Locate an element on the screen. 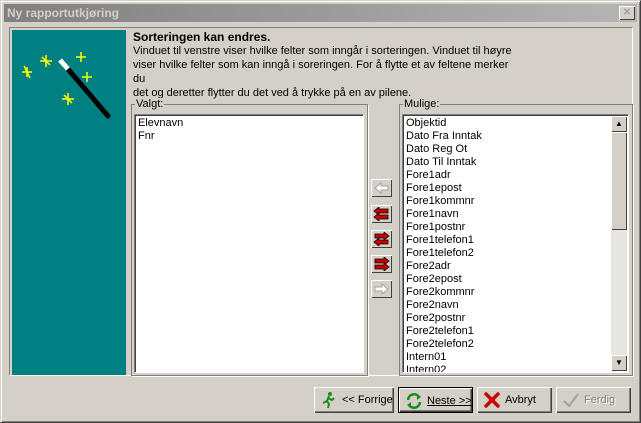  available-label: Mulige: is located at coordinates (422, 104).